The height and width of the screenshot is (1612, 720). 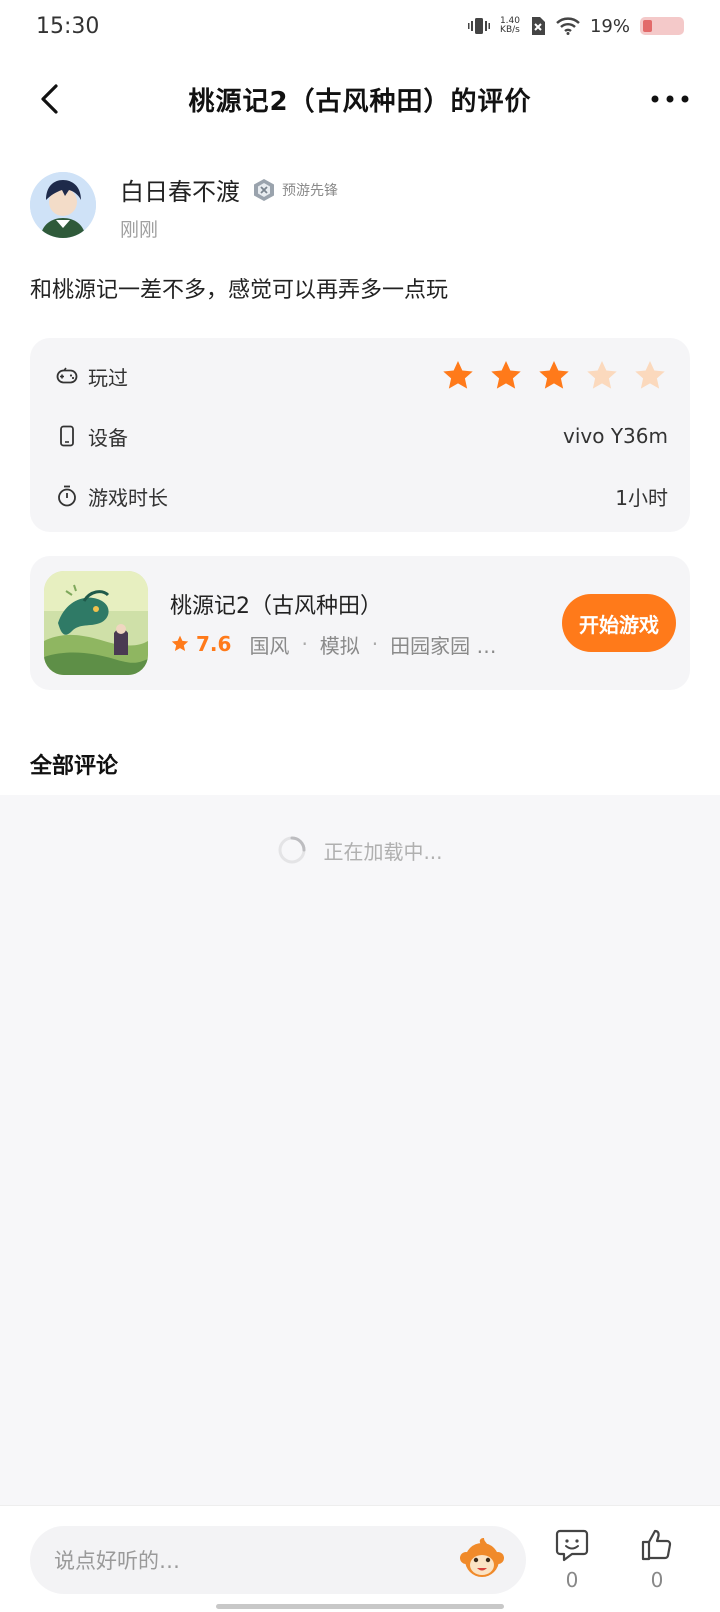 I want to click on review-info-card: 玩过 设备 vivo Y36m 游戏时长 1小时, so click(x=360, y=435).